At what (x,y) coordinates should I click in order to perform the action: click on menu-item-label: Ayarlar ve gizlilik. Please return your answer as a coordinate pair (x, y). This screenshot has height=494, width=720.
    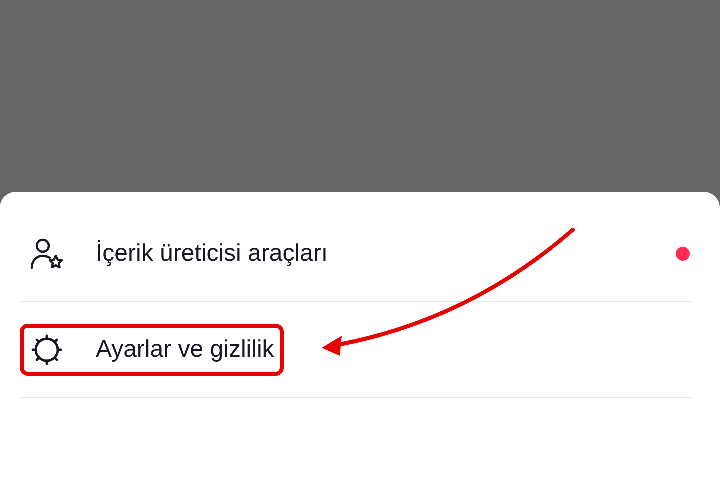
    Looking at the image, I should click on (185, 349).